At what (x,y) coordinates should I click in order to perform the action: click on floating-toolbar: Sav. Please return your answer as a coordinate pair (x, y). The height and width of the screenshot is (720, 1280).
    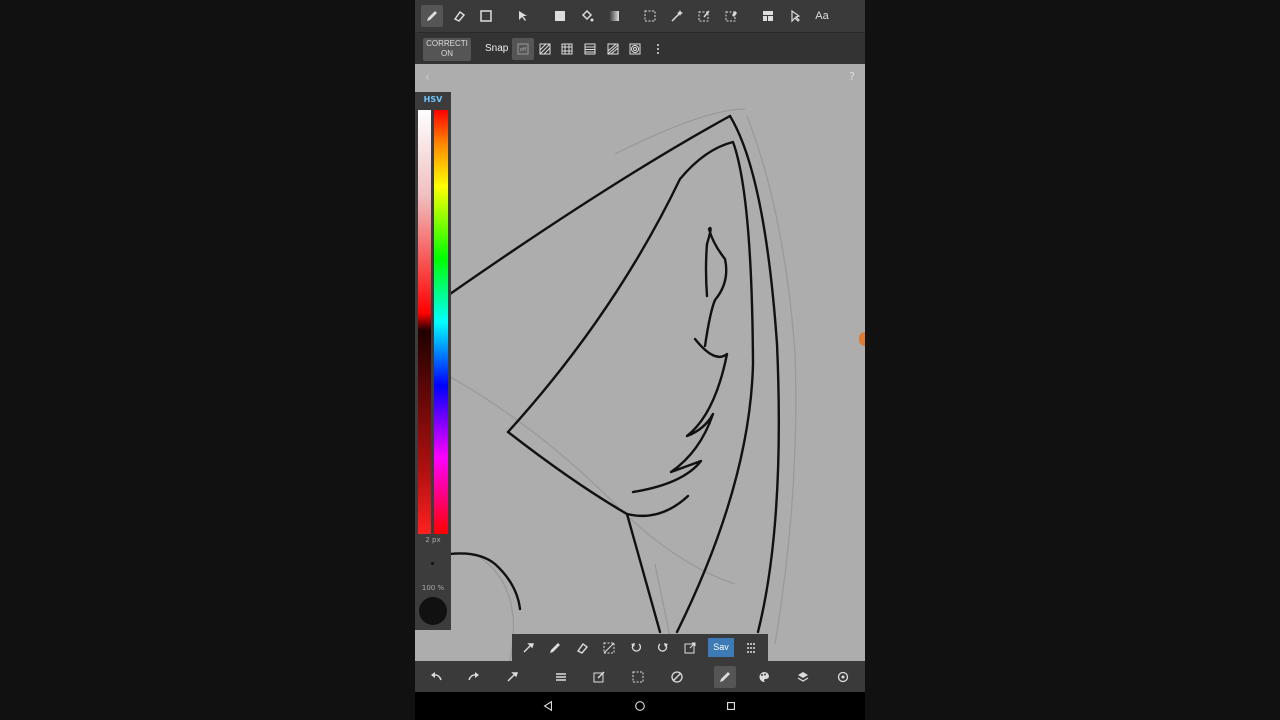
    Looking at the image, I should click on (640, 647).